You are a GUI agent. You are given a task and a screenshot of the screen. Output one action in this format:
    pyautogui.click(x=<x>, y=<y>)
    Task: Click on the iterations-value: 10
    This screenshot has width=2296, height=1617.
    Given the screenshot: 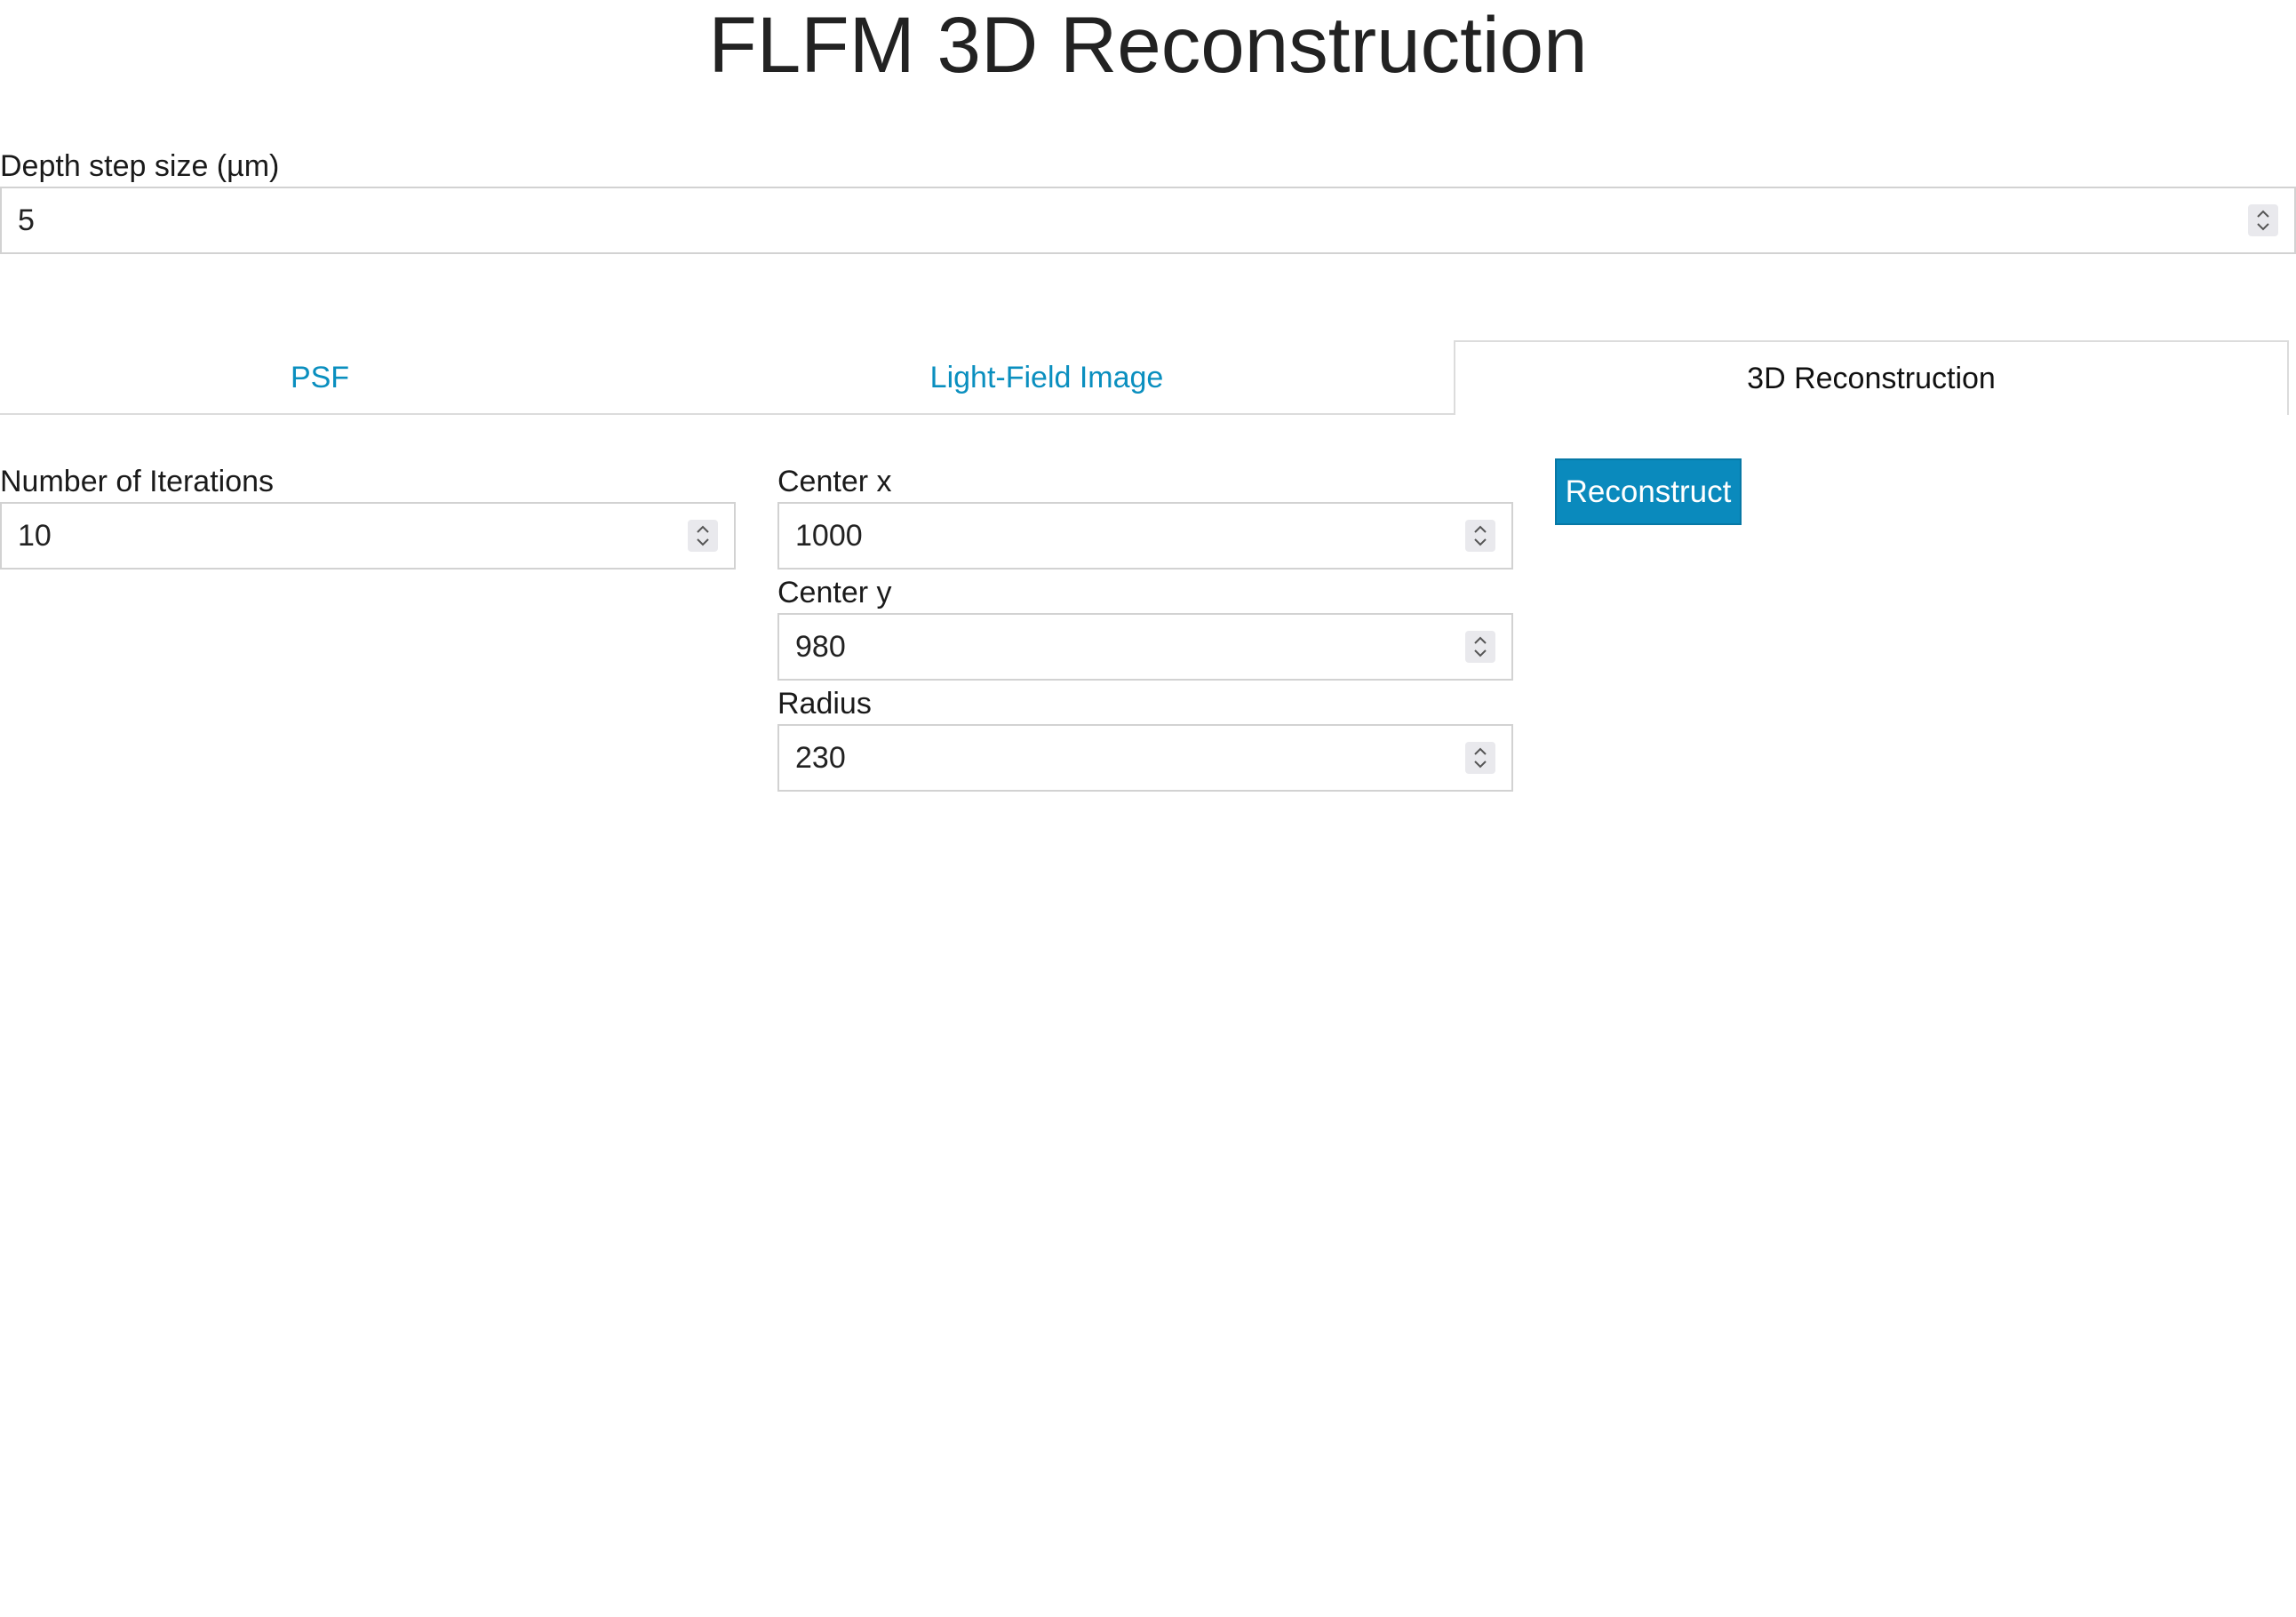 What is the action you would take?
    pyautogui.click(x=35, y=535)
    